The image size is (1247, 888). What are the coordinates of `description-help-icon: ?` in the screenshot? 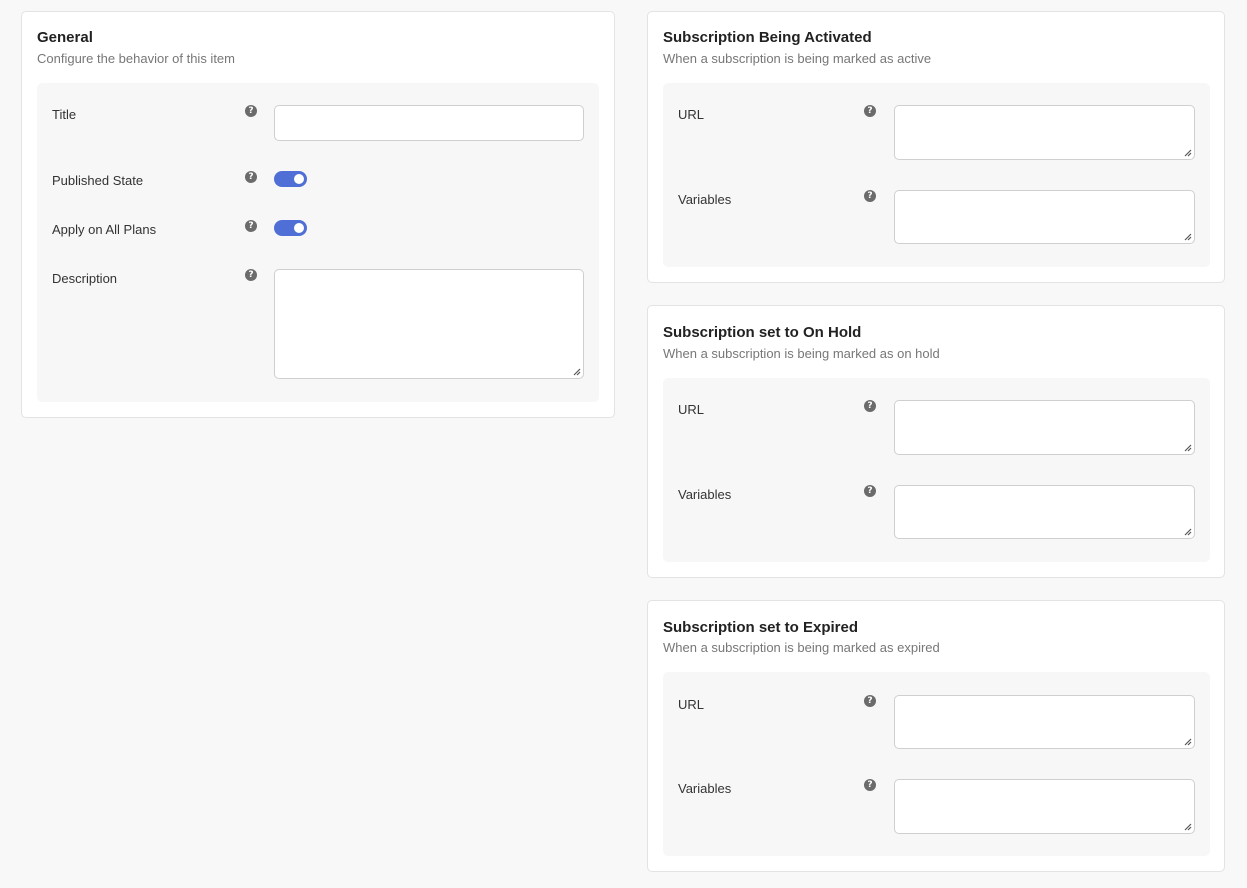 It's located at (251, 275).